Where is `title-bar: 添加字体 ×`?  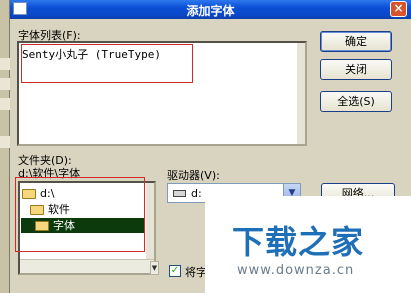 title-bar: 添加字体 × is located at coordinates (210, 9).